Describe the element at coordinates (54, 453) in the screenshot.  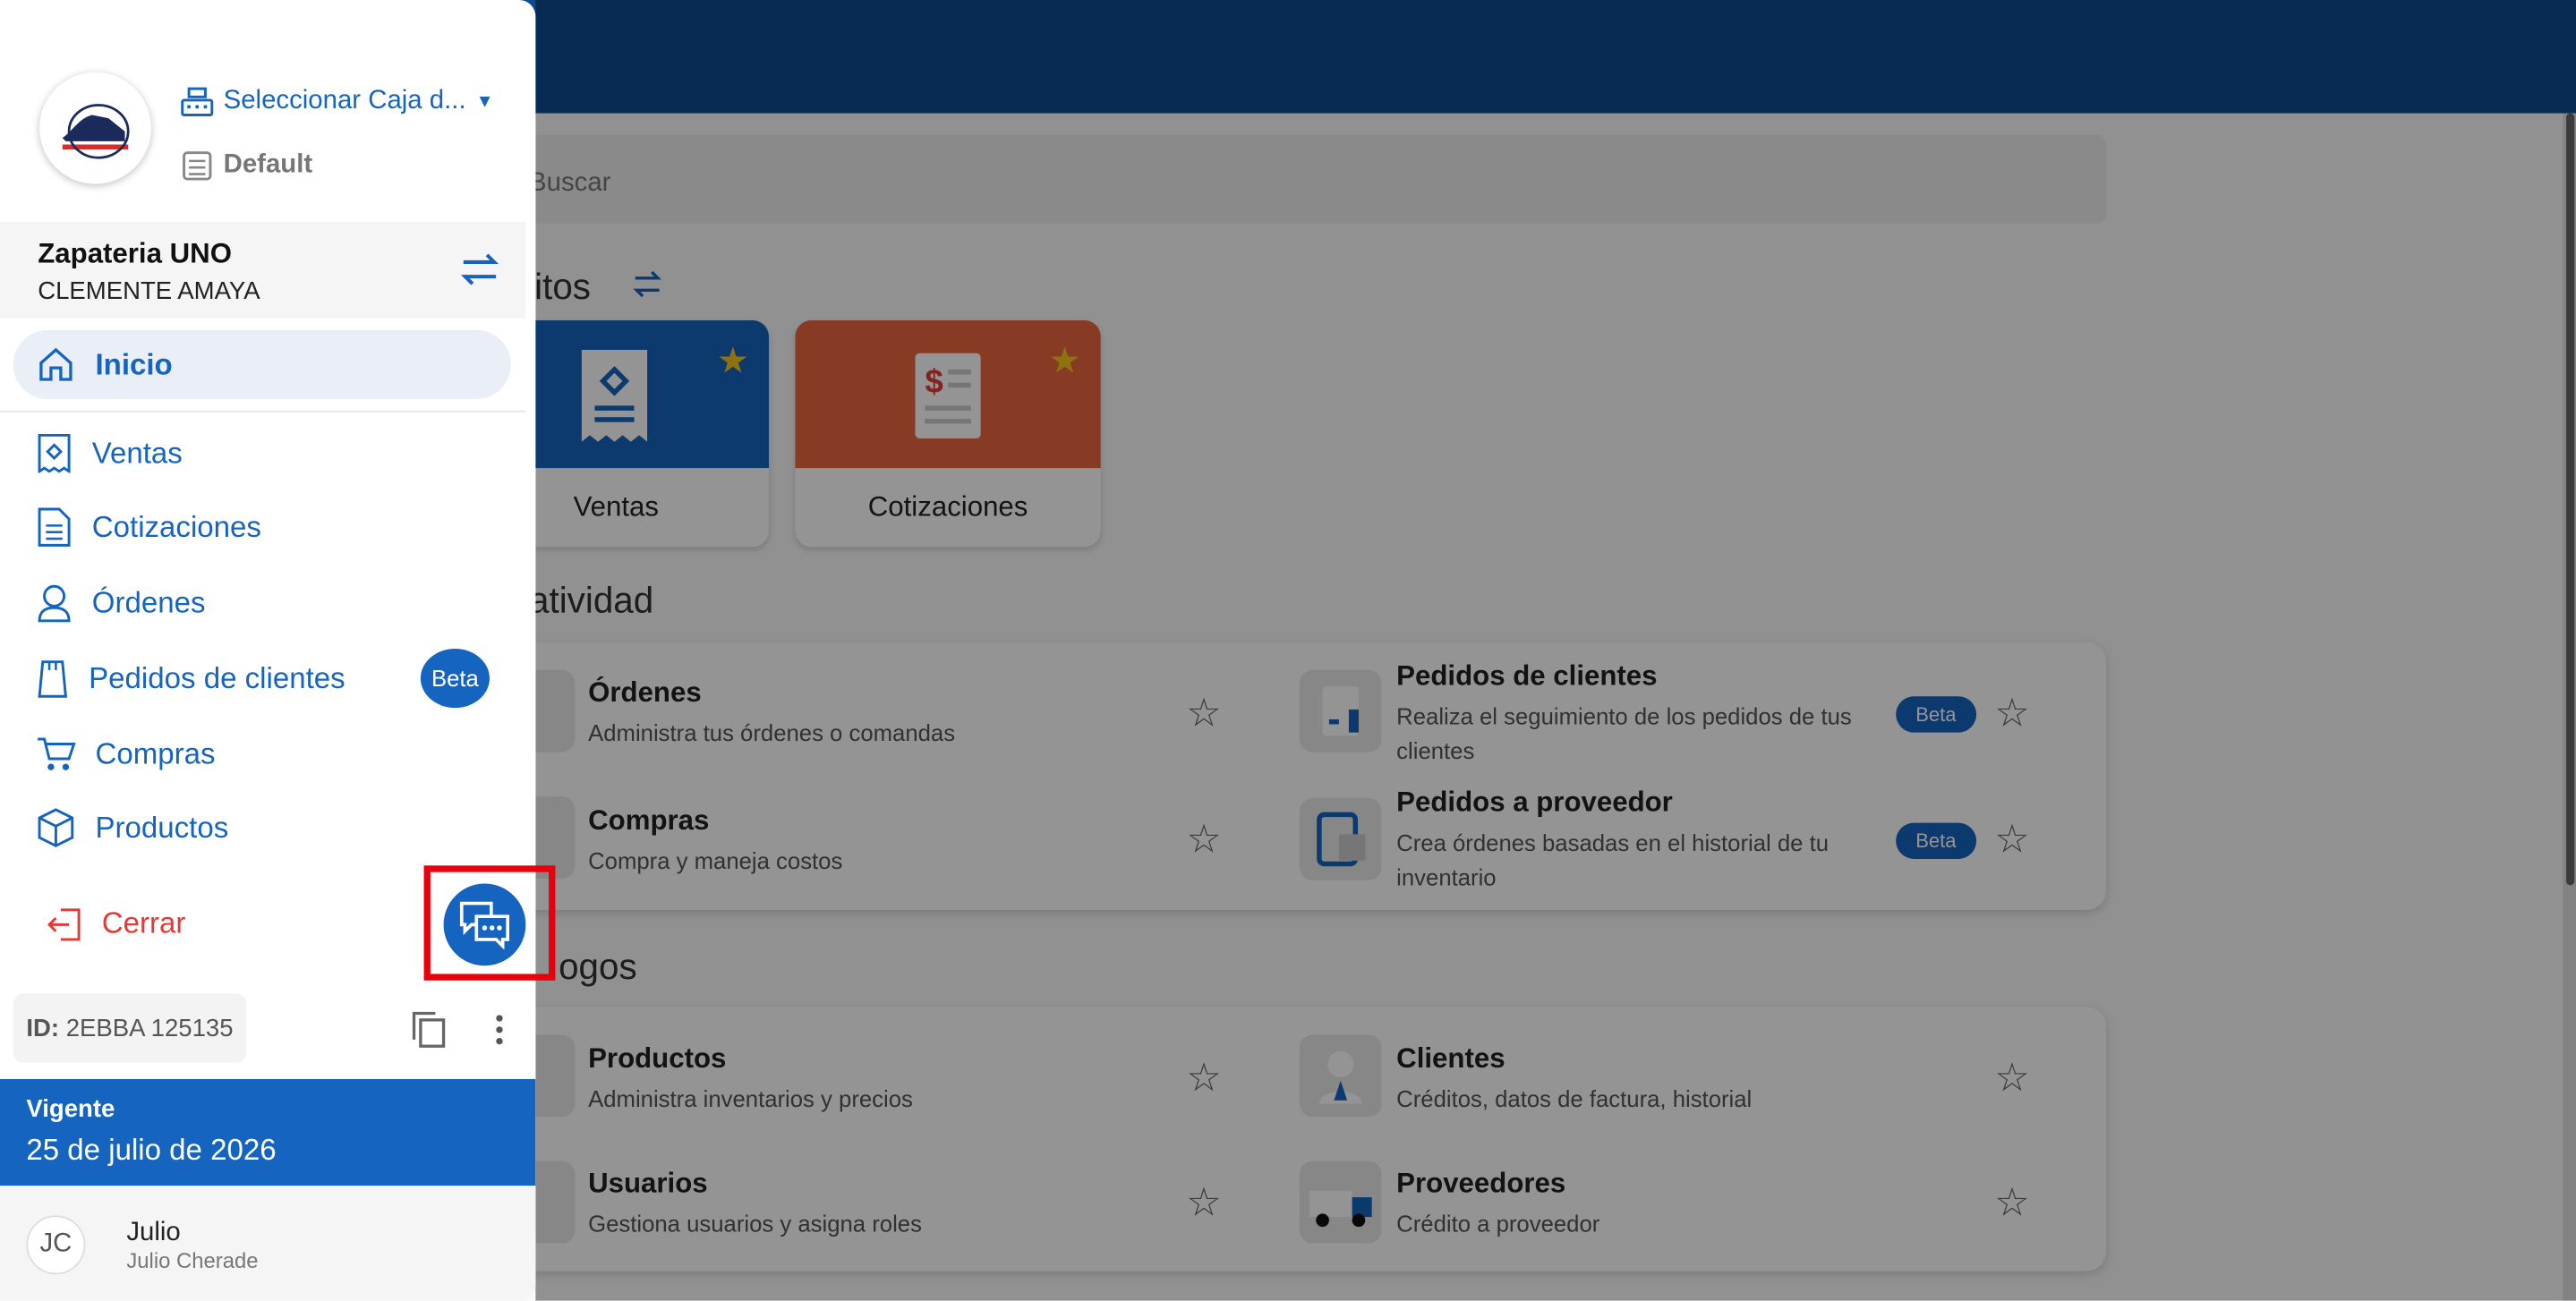
I see `receipt-icon` at that location.